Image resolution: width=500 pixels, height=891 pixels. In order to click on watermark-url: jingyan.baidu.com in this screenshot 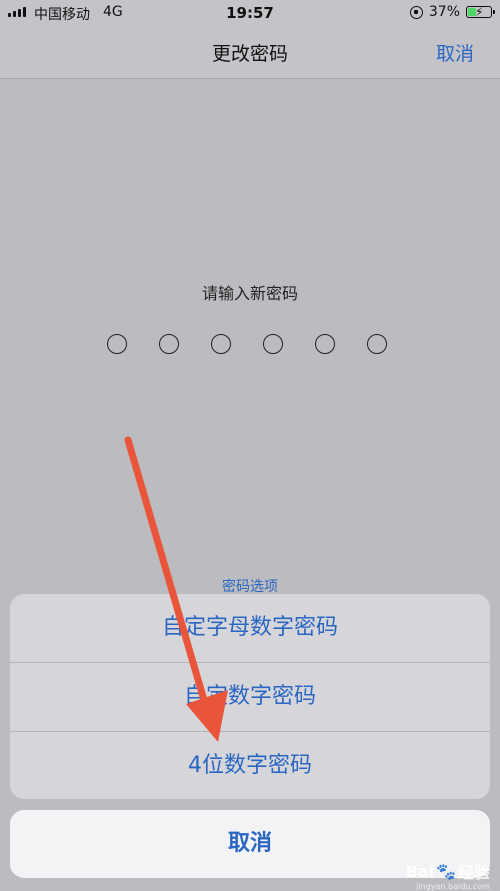, I will do `click(453, 886)`.